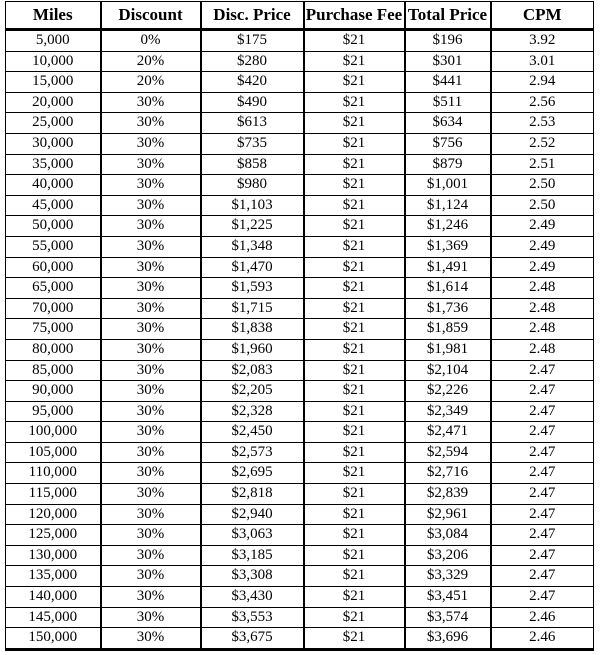  Describe the element at coordinates (252, 576) in the screenshot. I see `cell-disc_price: $3,308` at that location.